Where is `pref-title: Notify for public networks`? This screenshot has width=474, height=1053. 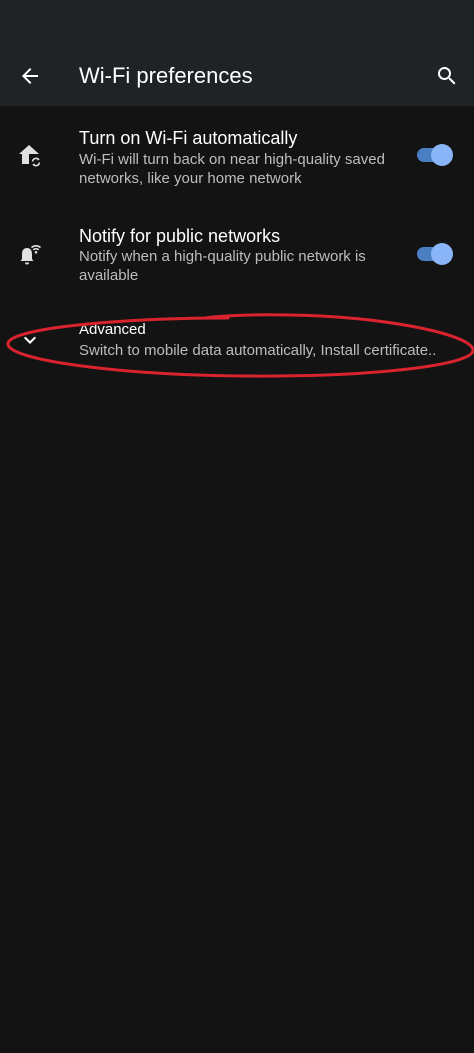 pref-title: Notify for public networks is located at coordinates (180, 236).